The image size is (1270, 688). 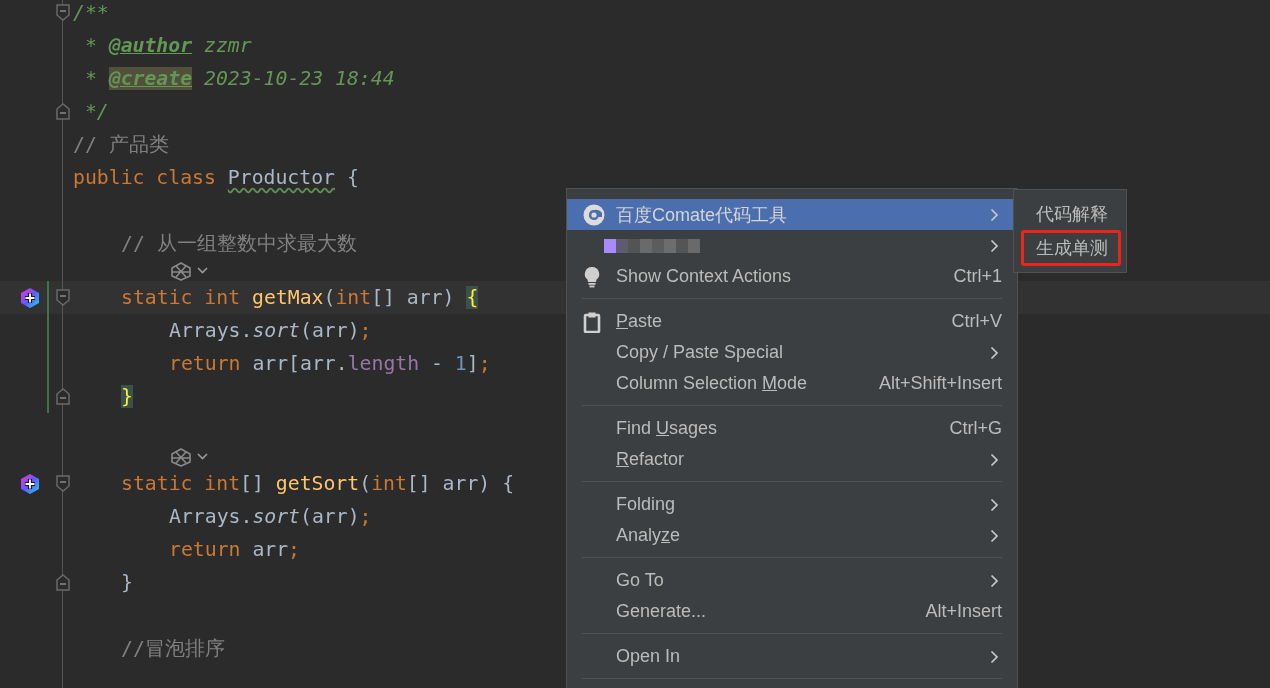 What do you see at coordinates (792, 352) in the screenshot?
I see `menu-item: Copy / Paste Special` at bounding box center [792, 352].